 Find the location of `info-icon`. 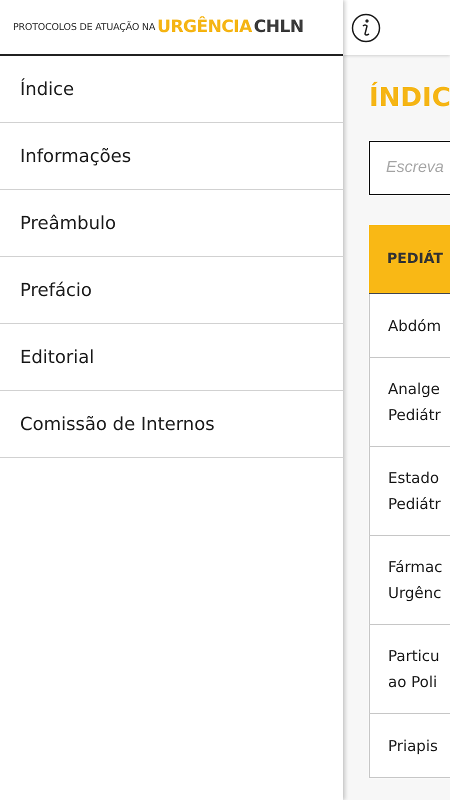

info-icon is located at coordinates (366, 27).